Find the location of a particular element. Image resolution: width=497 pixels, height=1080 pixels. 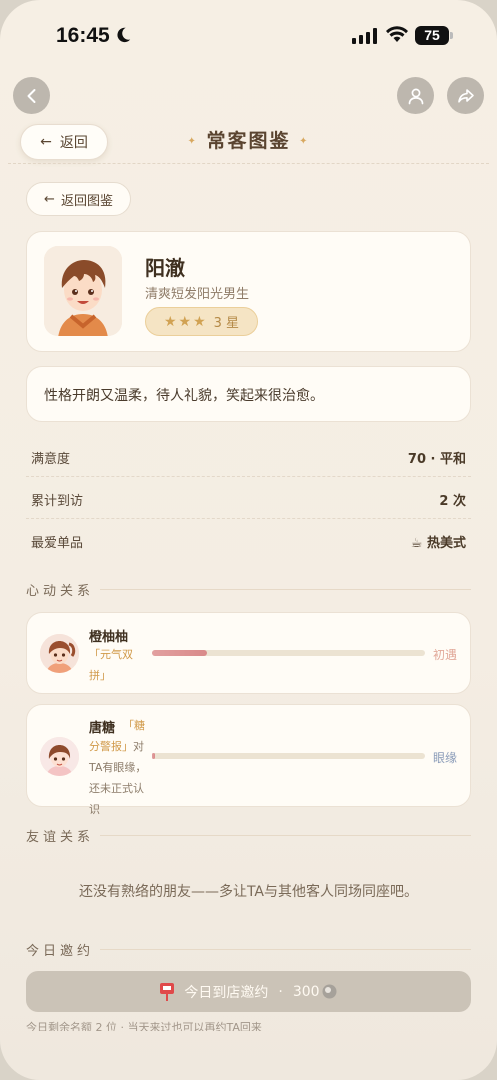

stat-label: 累计到访 is located at coordinates (57, 501).